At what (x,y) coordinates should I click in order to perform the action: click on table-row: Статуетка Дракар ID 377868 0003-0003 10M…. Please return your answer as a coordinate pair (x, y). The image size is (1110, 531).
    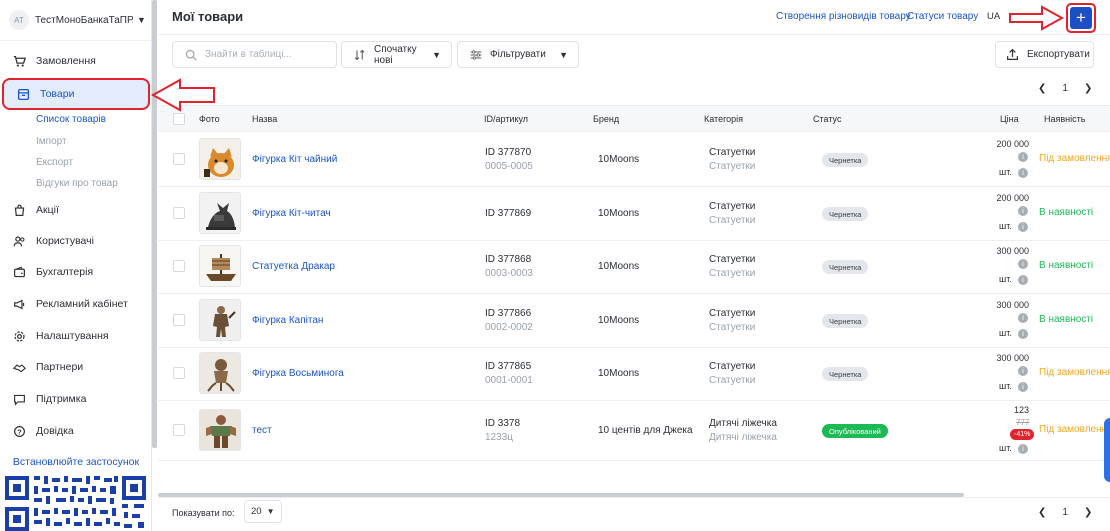
    Looking at the image, I should click on (634, 267).